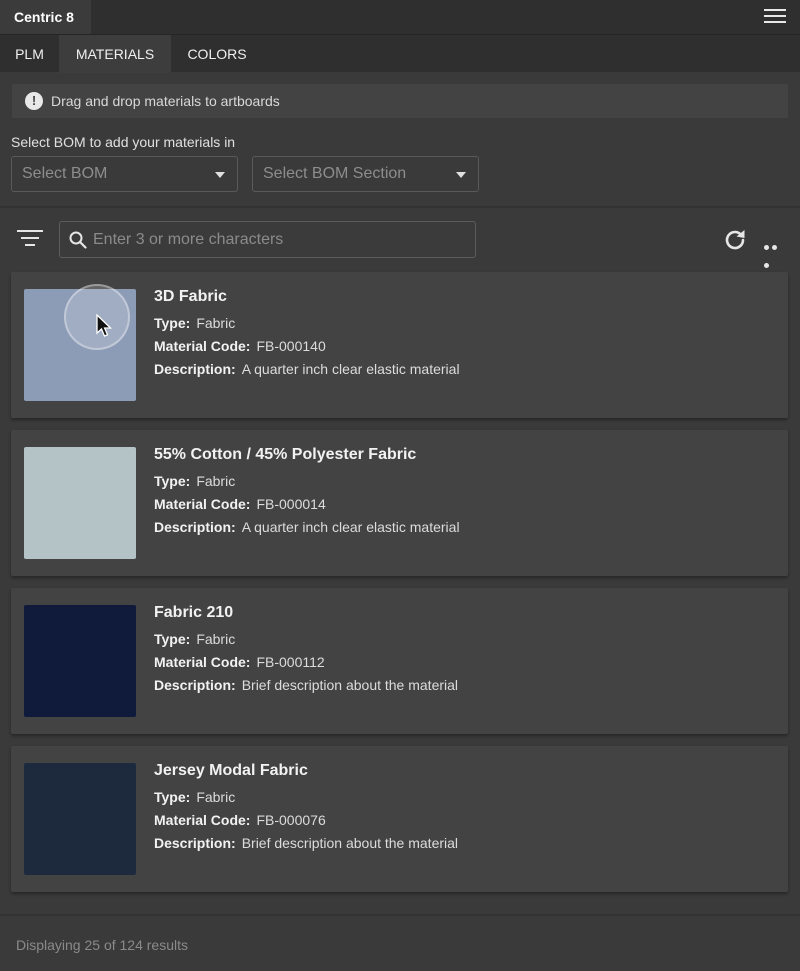 Image resolution: width=800 pixels, height=971 pixels. What do you see at coordinates (775, 17) in the screenshot?
I see `hamburger-menu-icon` at bounding box center [775, 17].